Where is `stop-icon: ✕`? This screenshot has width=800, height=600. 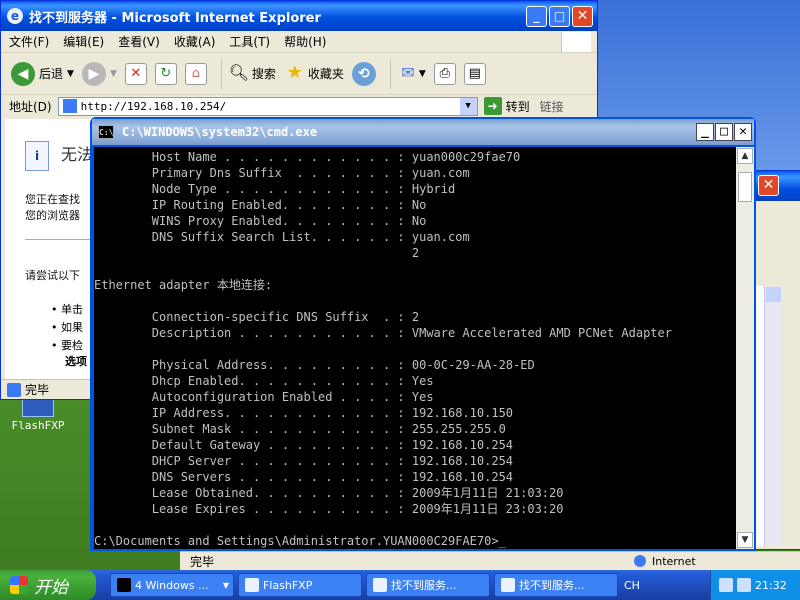
stop-icon: ✕ is located at coordinates (135, 73).